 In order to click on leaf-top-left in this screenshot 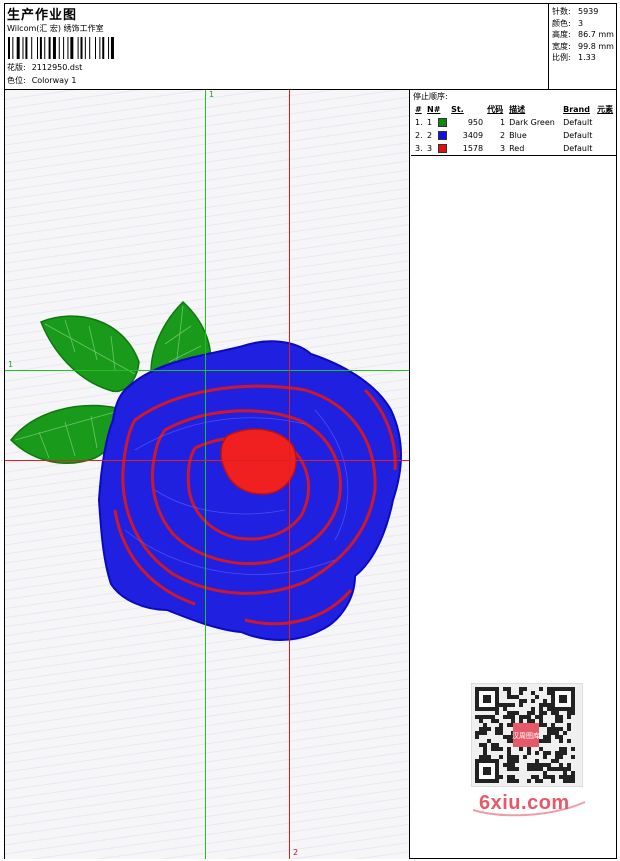, I will do `click(90, 354)`.